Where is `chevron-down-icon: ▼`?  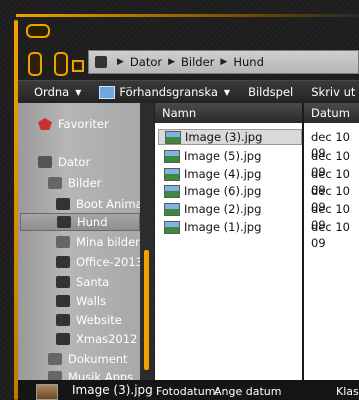
chevron-down-icon: ▼ is located at coordinates (227, 92).